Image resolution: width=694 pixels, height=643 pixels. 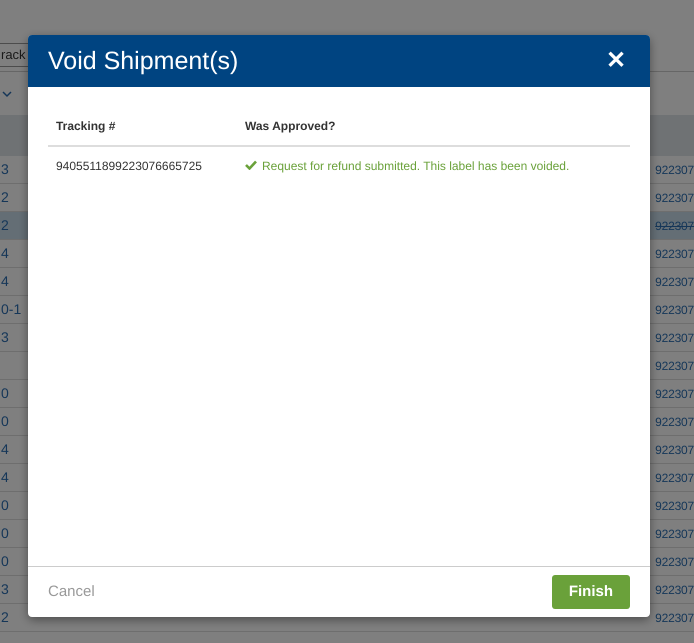 I want to click on chevron-icon, so click(x=7, y=94).